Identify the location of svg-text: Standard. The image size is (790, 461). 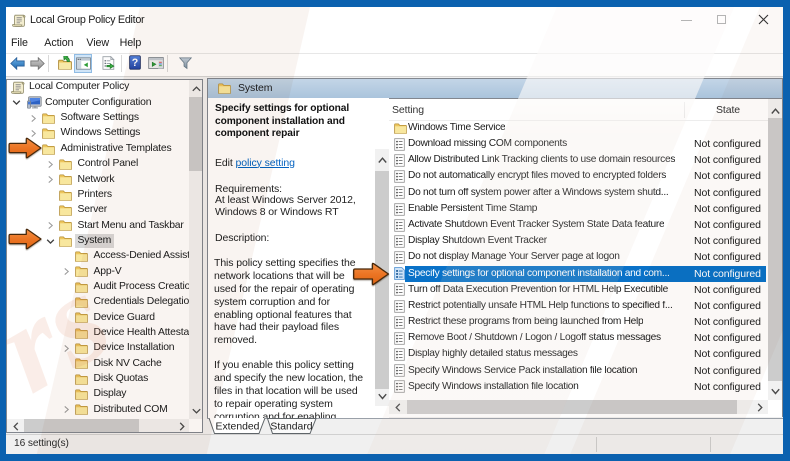
(291, 426).